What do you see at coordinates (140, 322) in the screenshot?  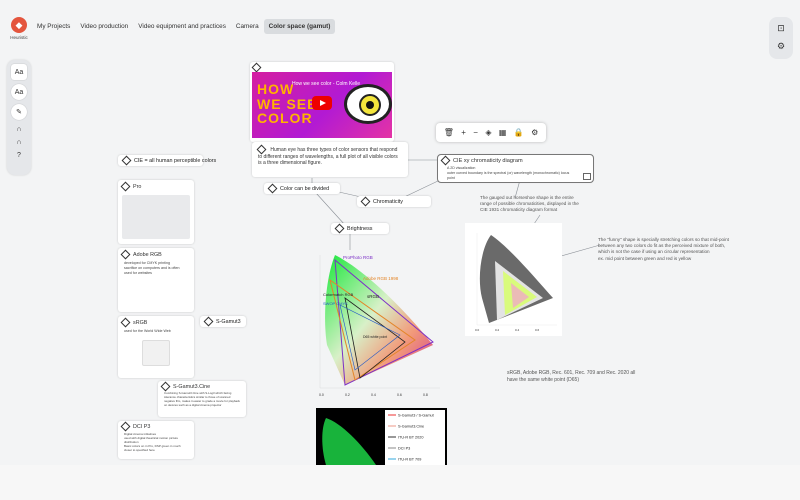 I see `srgb-title: sRGB` at bounding box center [140, 322].